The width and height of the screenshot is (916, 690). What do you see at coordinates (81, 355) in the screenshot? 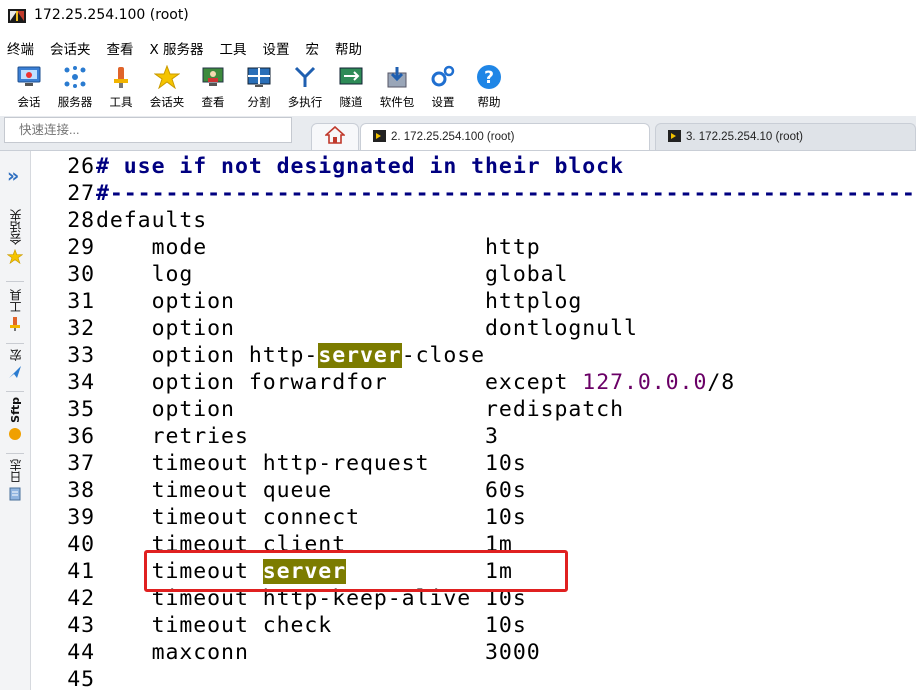
I see `line-number: 33` at bounding box center [81, 355].